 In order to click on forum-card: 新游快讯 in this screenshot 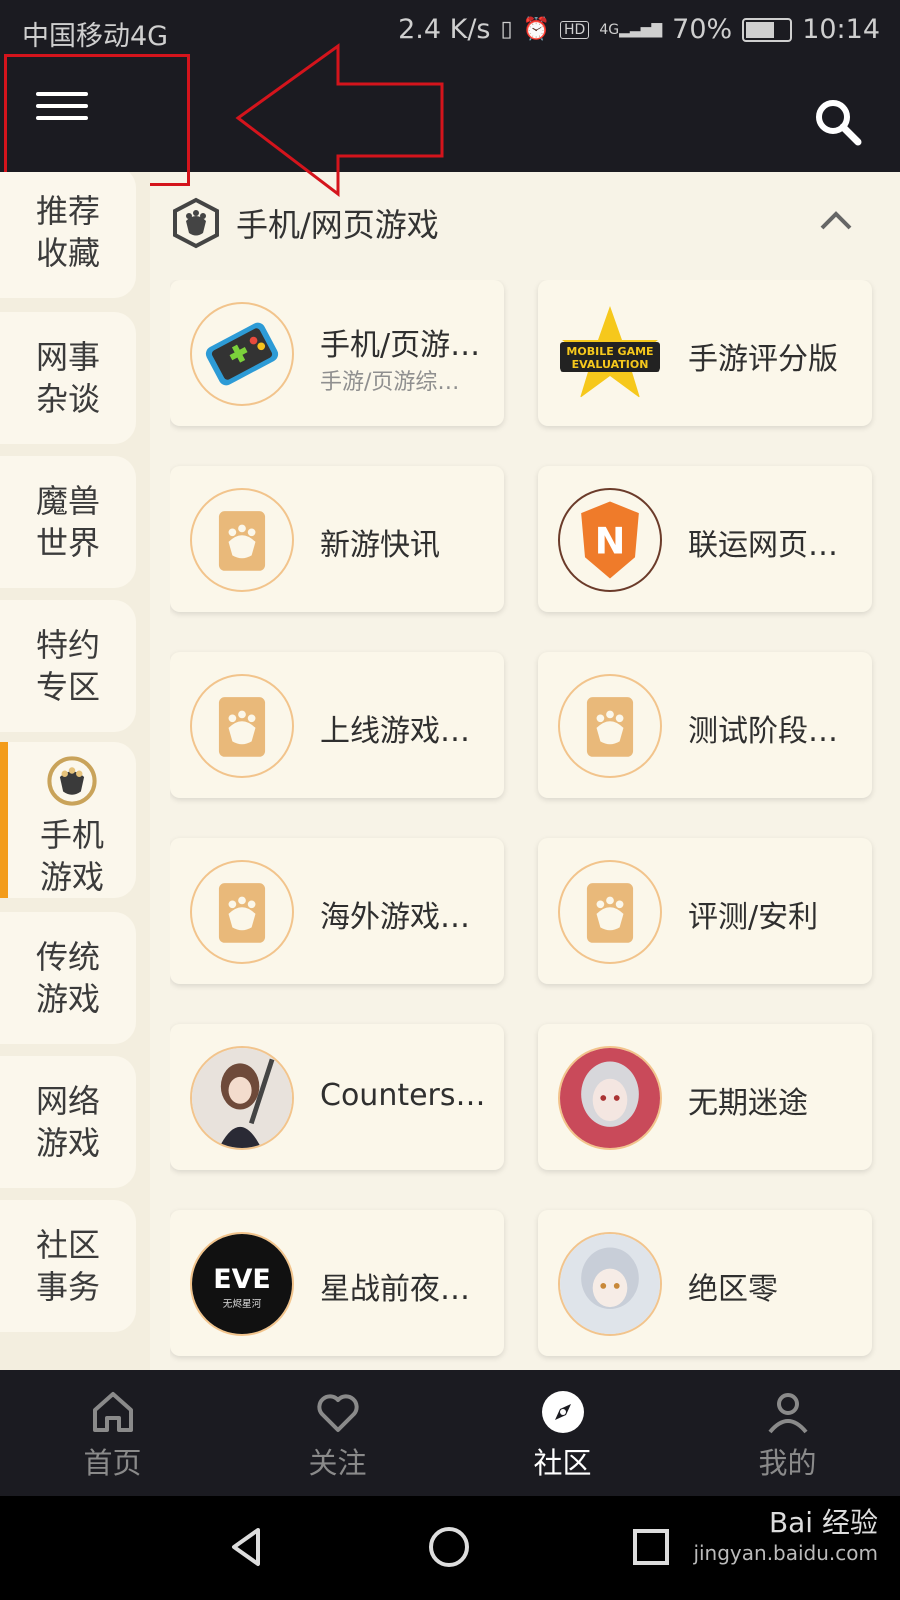, I will do `click(337, 539)`.